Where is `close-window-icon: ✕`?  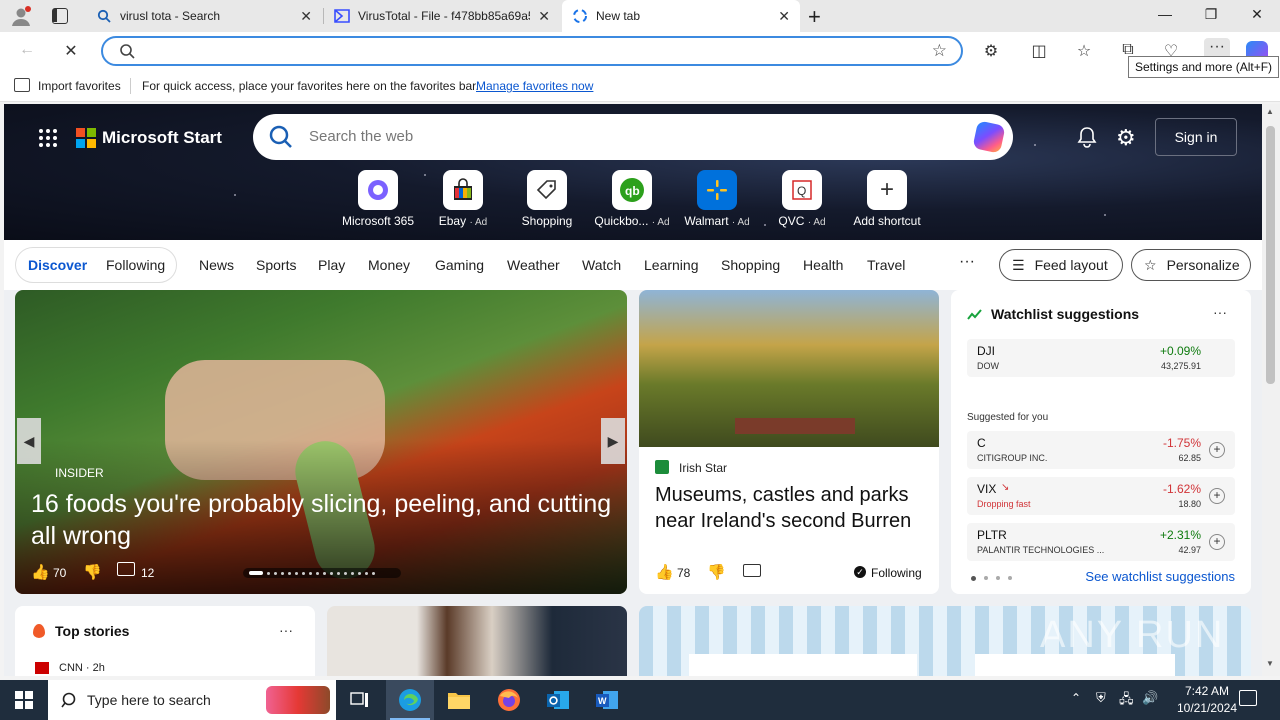 close-window-icon: ✕ is located at coordinates (1257, 14).